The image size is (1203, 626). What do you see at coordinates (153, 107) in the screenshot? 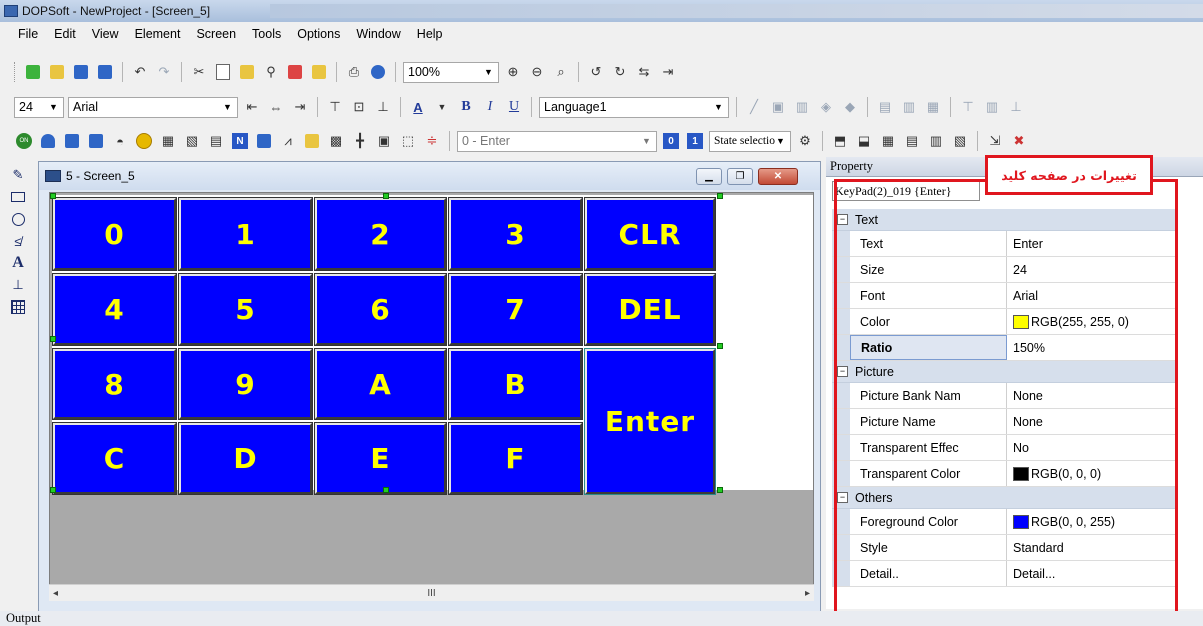
I see `font-name-select: Arial ▼` at bounding box center [153, 107].